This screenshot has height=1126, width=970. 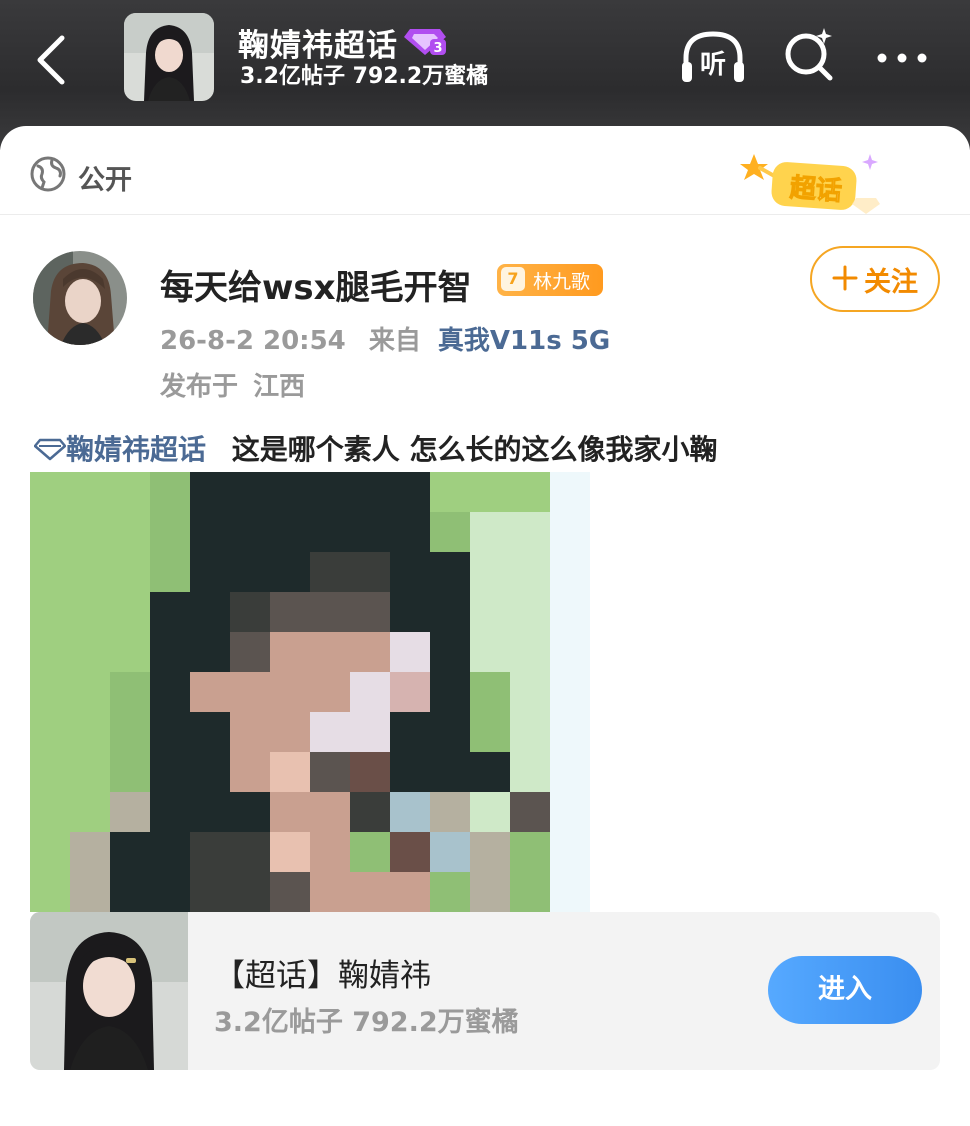 What do you see at coordinates (524, 341) in the screenshot?
I see `post-device: 真我V11s 5G` at bounding box center [524, 341].